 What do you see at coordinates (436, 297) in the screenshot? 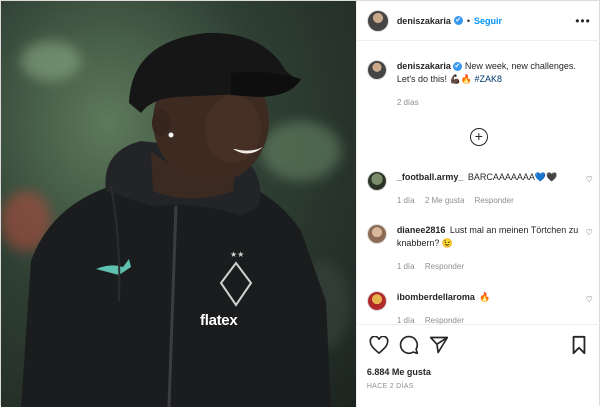
I see `comment-username: ibomberdellaroma` at bounding box center [436, 297].